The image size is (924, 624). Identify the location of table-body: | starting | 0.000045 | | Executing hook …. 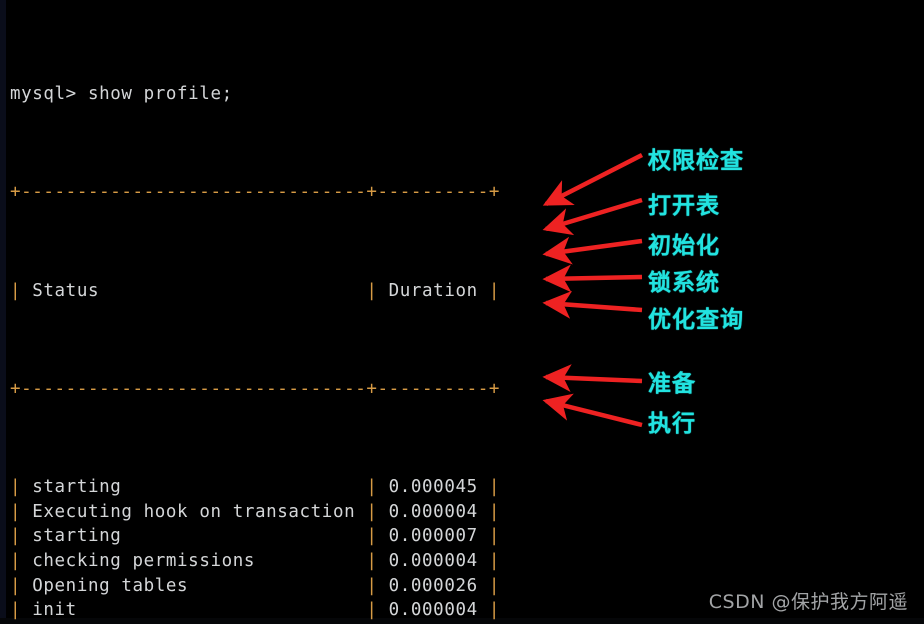
(255, 549).